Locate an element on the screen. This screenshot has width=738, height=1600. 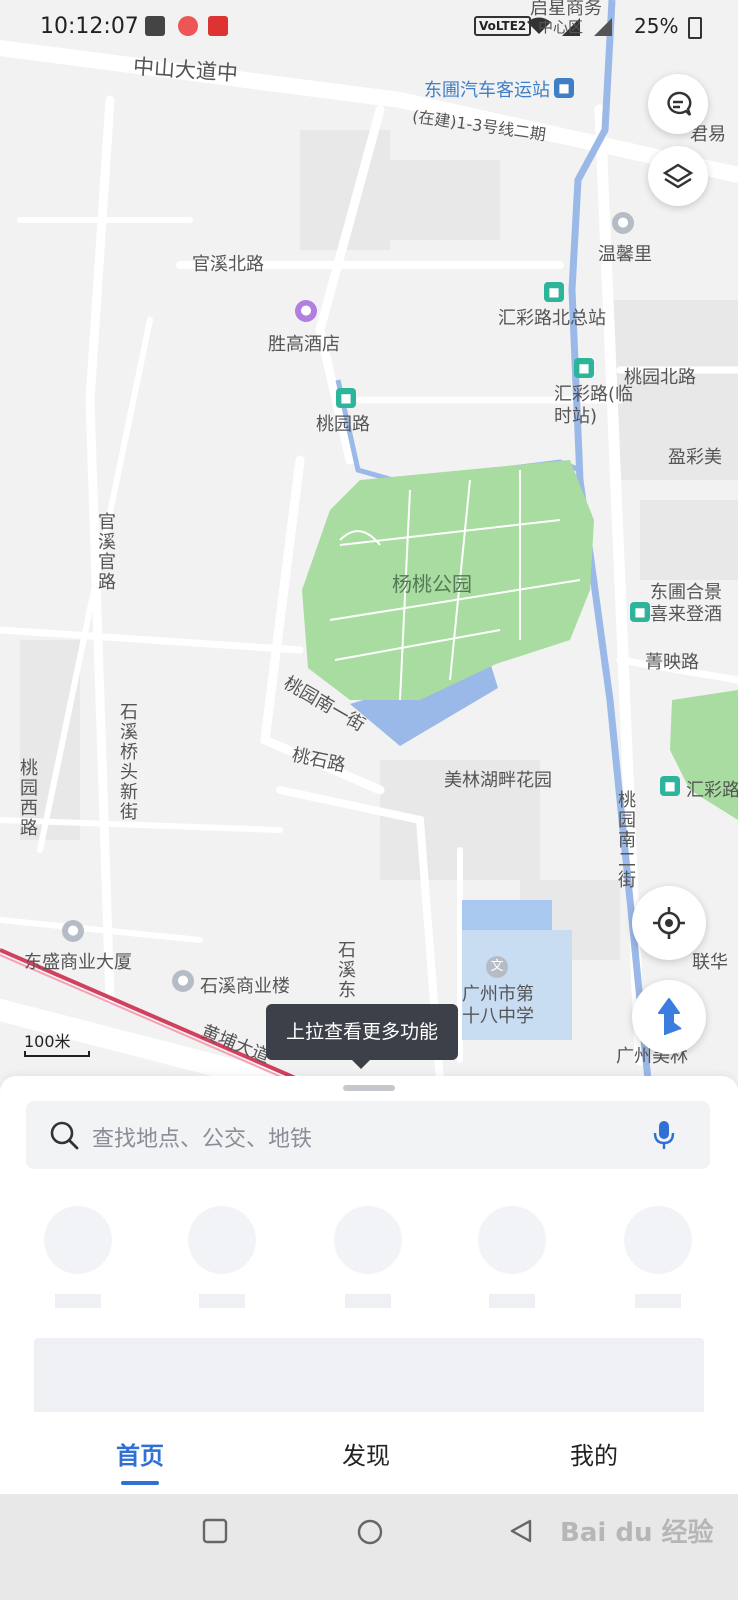
drag-handle is located at coordinates (369, 1088).